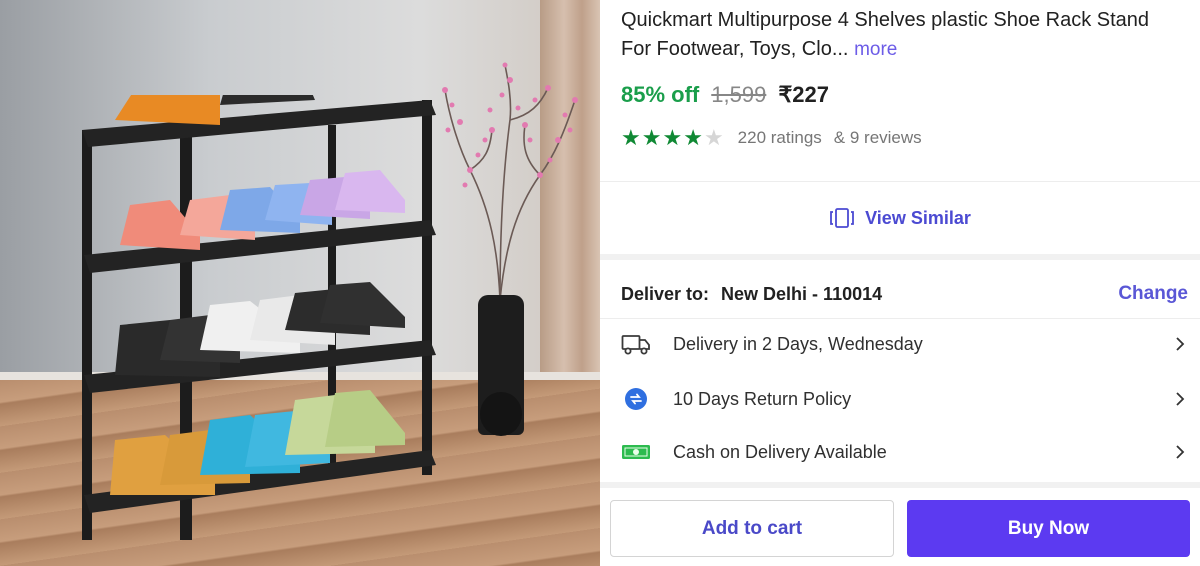 This screenshot has height=566, width=1200. What do you see at coordinates (636, 399) in the screenshot?
I see `return-icon` at bounding box center [636, 399].